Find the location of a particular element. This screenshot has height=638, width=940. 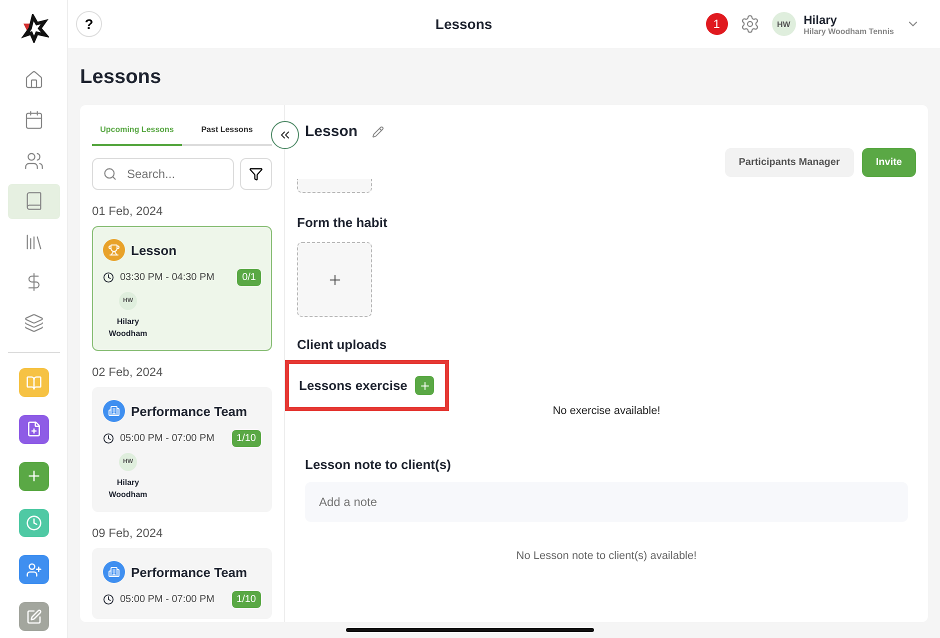

lessons-tab: Past Lessons is located at coordinates (227, 132).